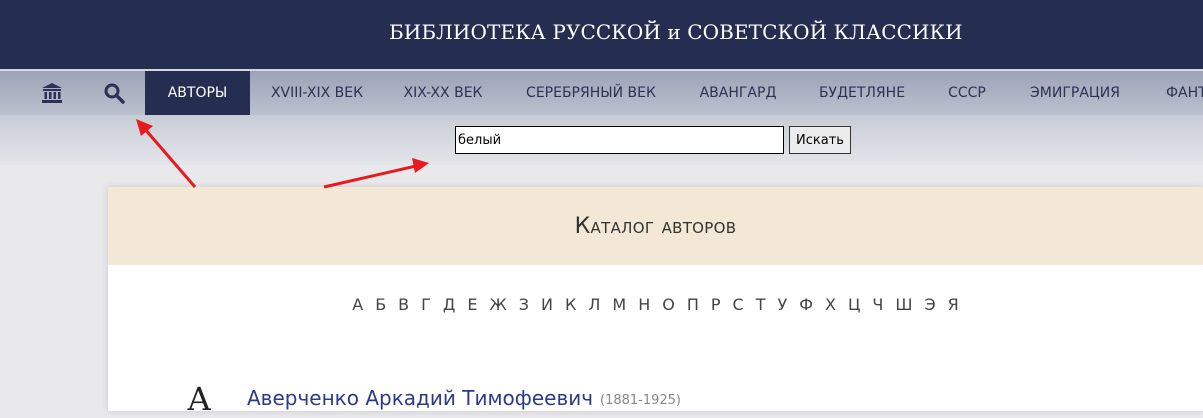 The height and width of the screenshot is (418, 1203). Describe the element at coordinates (953, 304) in the screenshot. I see `alphabet-letter: Я` at that location.